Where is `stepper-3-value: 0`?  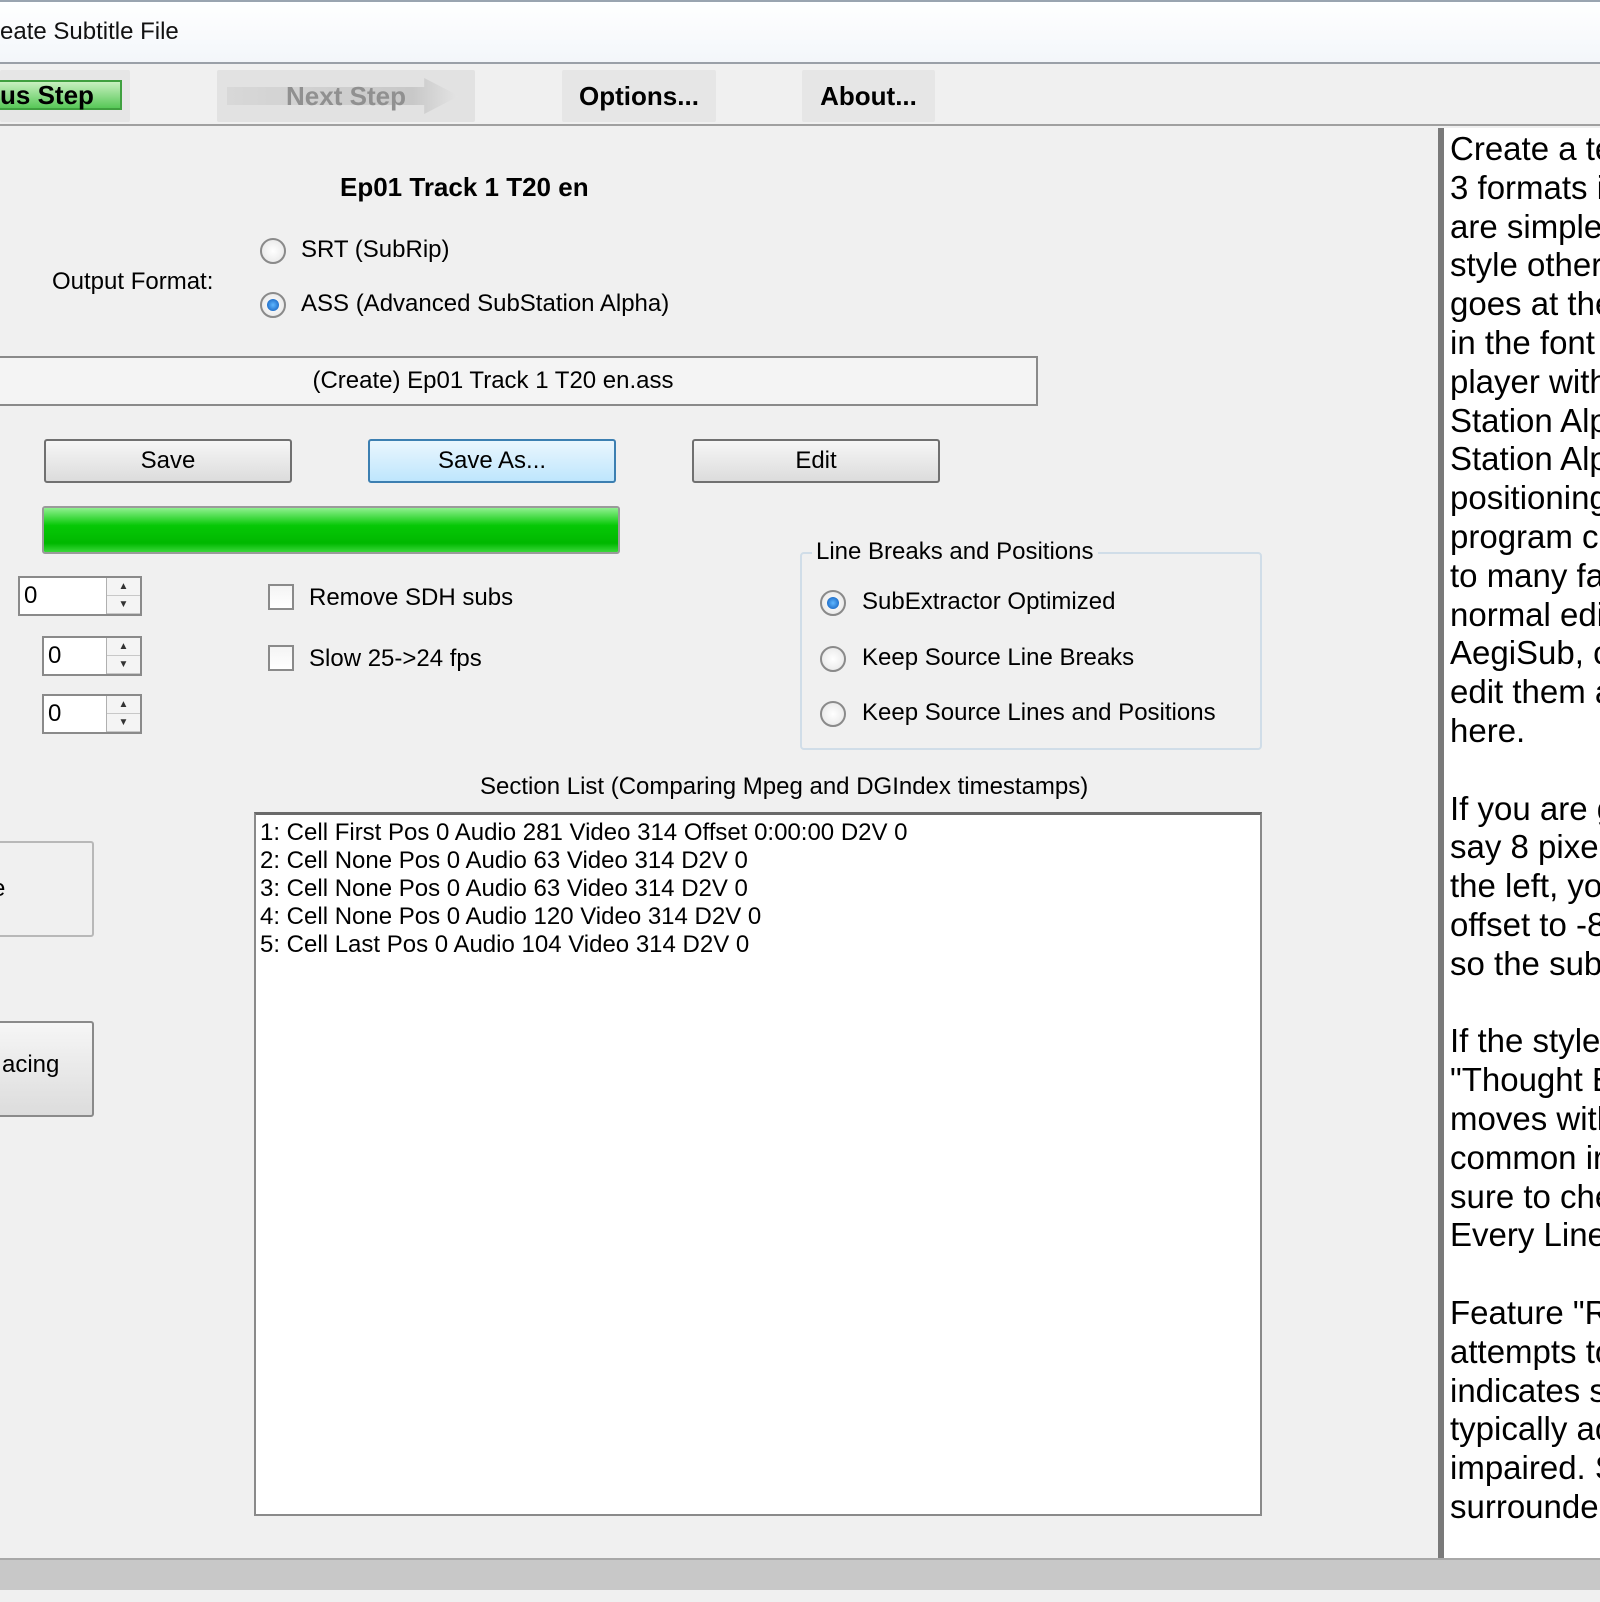
stepper-3-value: 0 is located at coordinates (54, 714).